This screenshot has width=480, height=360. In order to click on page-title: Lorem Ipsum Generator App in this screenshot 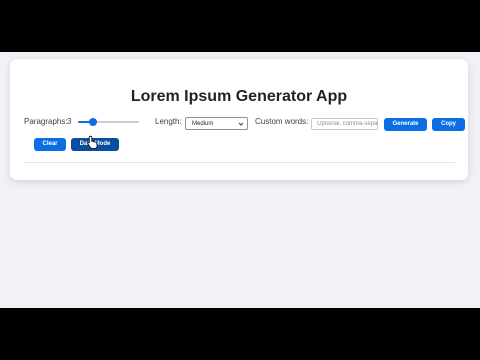, I will do `click(239, 96)`.